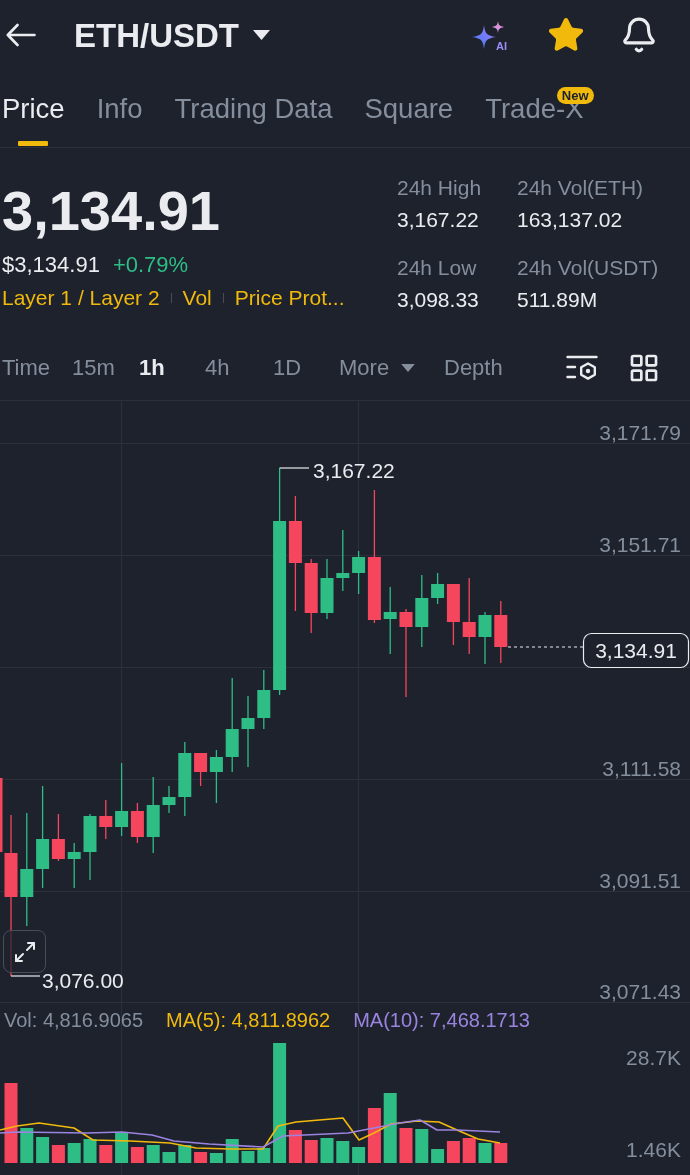 The image size is (690, 1175). I want to click on back-icon, so click(21, 35).